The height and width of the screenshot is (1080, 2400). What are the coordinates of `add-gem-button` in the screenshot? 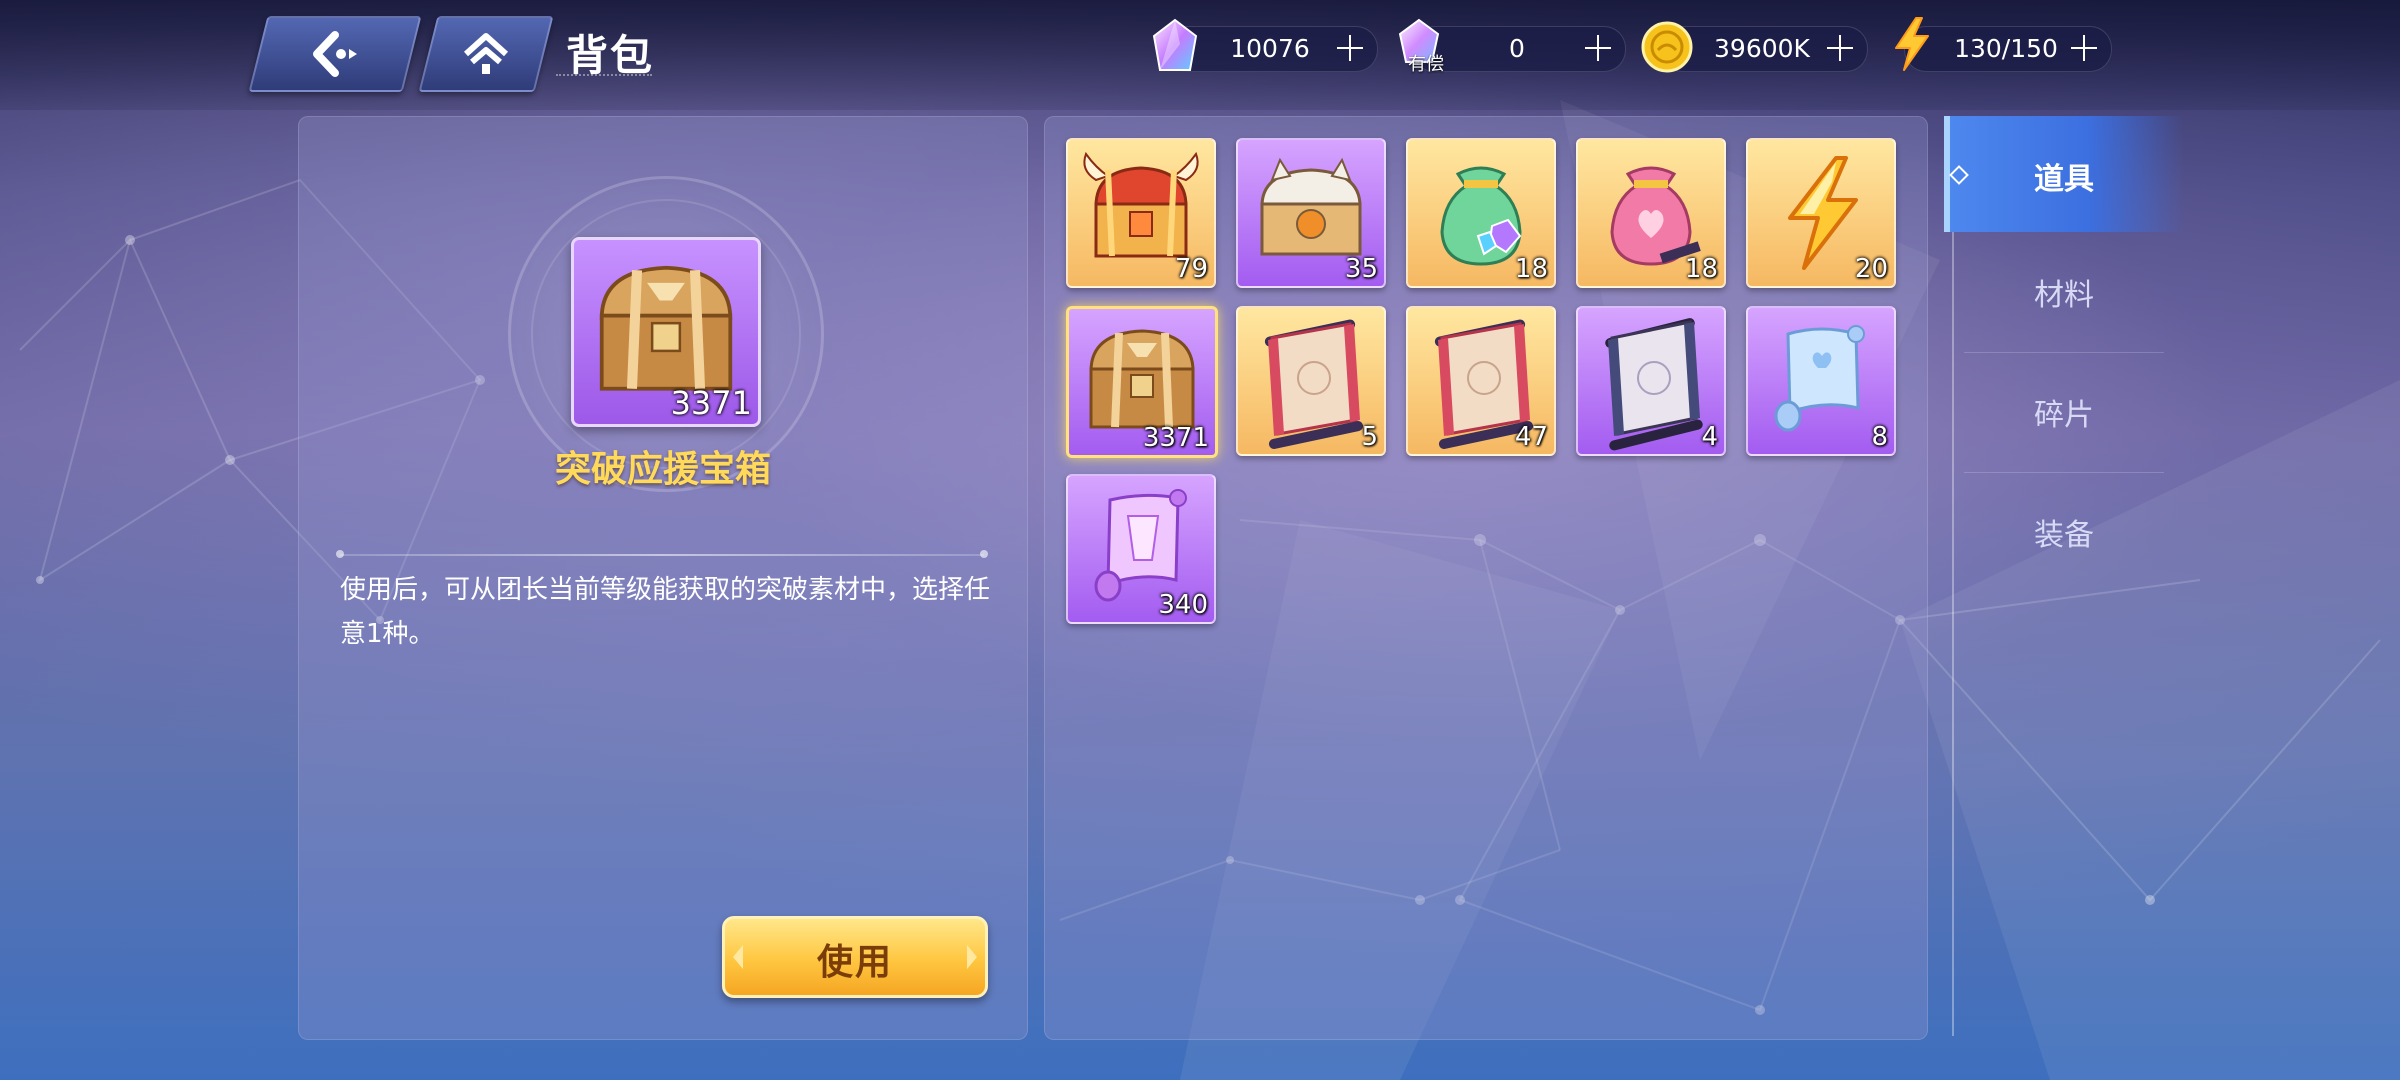 It's located at (1350, 48).